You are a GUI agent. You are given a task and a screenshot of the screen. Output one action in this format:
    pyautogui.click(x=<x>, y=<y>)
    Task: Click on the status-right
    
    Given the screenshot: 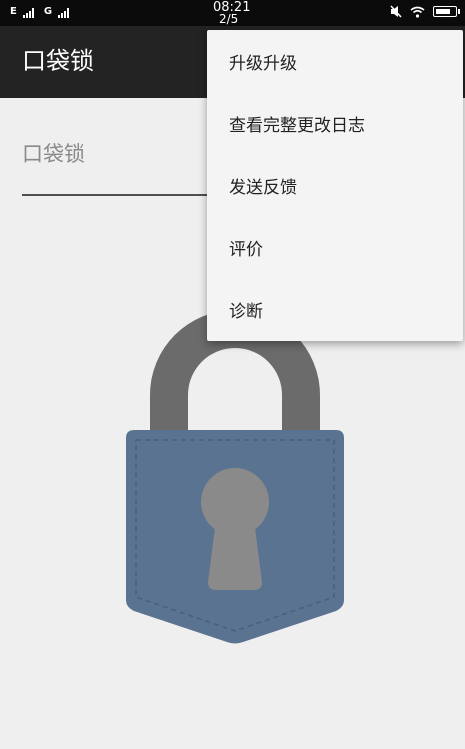 What is the action you would take?
    pyautogui.click(x=425, y=11)
    